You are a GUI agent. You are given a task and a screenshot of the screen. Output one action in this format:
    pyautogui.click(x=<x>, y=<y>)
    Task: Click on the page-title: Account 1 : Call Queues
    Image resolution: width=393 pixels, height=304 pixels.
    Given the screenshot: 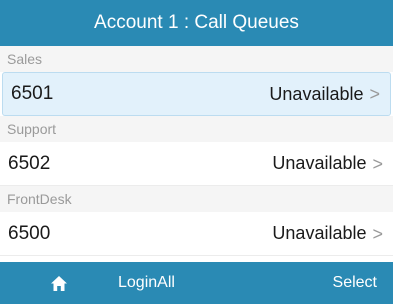 What is the action you would take?
    pyautogui.click(x=196, y=22)
    